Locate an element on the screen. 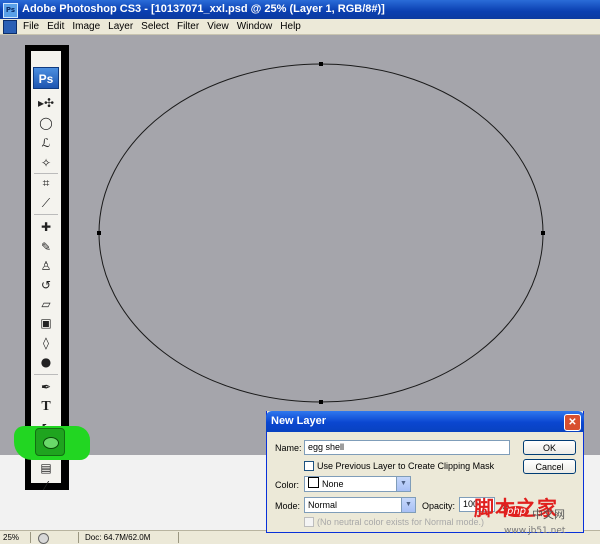  zoom-level: 25% is located at coordinates (11, 537).